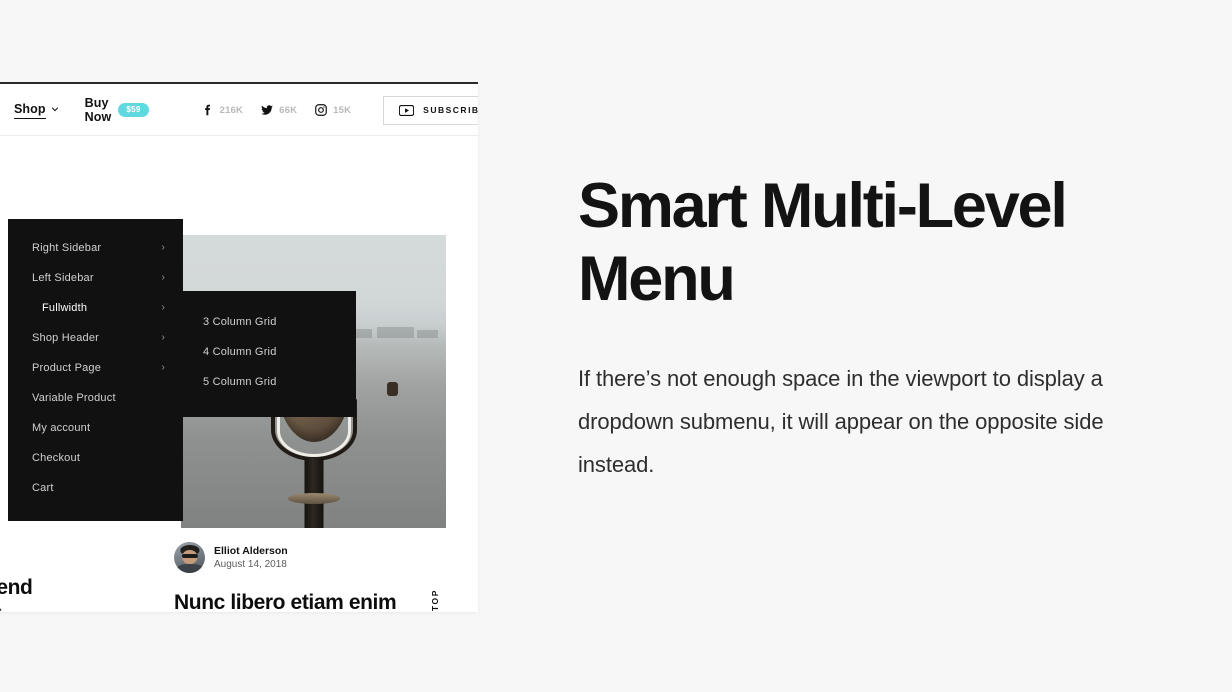 Image resolution: width=1232 pixels, height=692 pixels. I want to click on author-info: Elliot Alderson August 14, 2018, so click(251, 558).